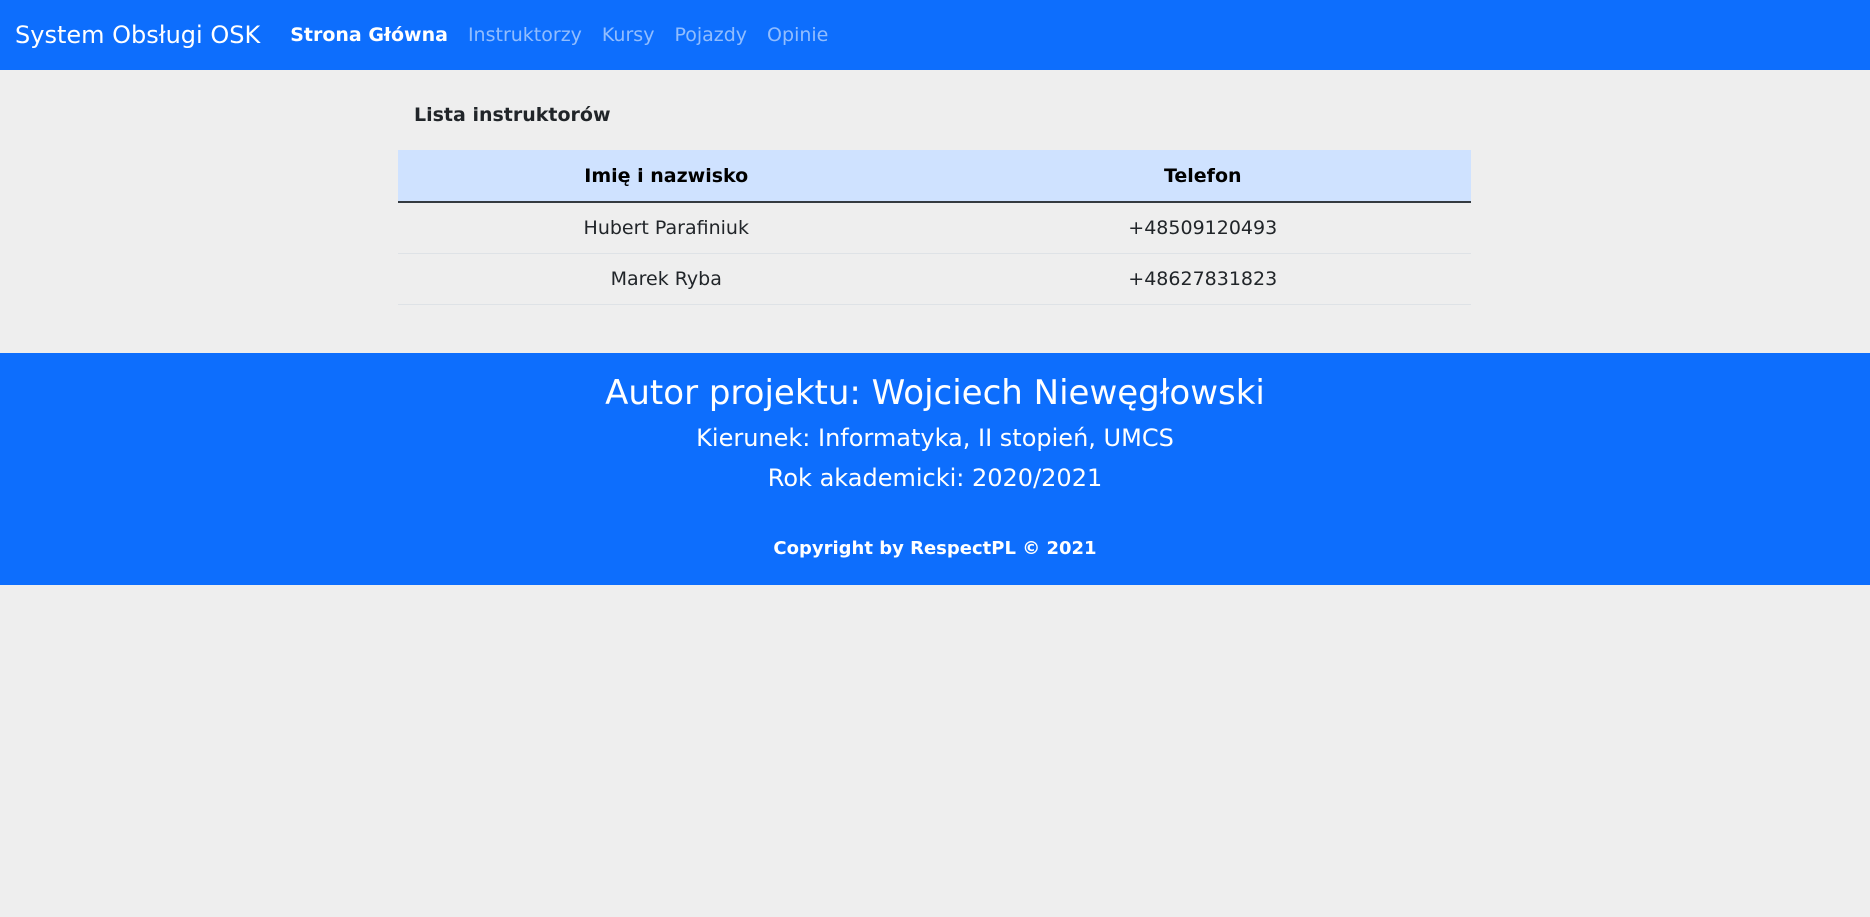  I want to click on table-row: Marek Ryba +48627831823, so click(934, 279).